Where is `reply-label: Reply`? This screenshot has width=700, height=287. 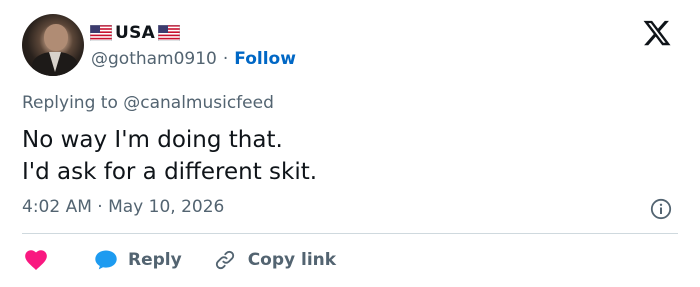 reply-label: Reply is located at coordinates (155, 260).